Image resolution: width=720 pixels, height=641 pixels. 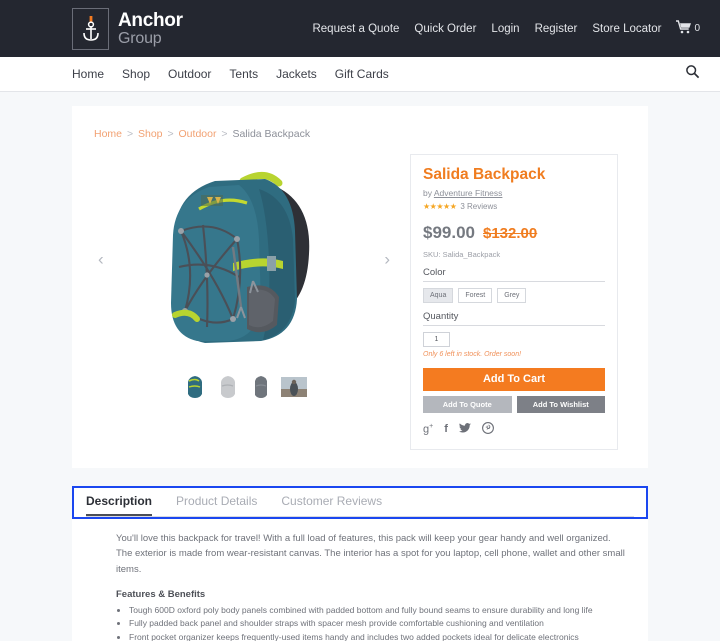 I want to click on product-title: Salida Backpack, so click(x=484, y=174).